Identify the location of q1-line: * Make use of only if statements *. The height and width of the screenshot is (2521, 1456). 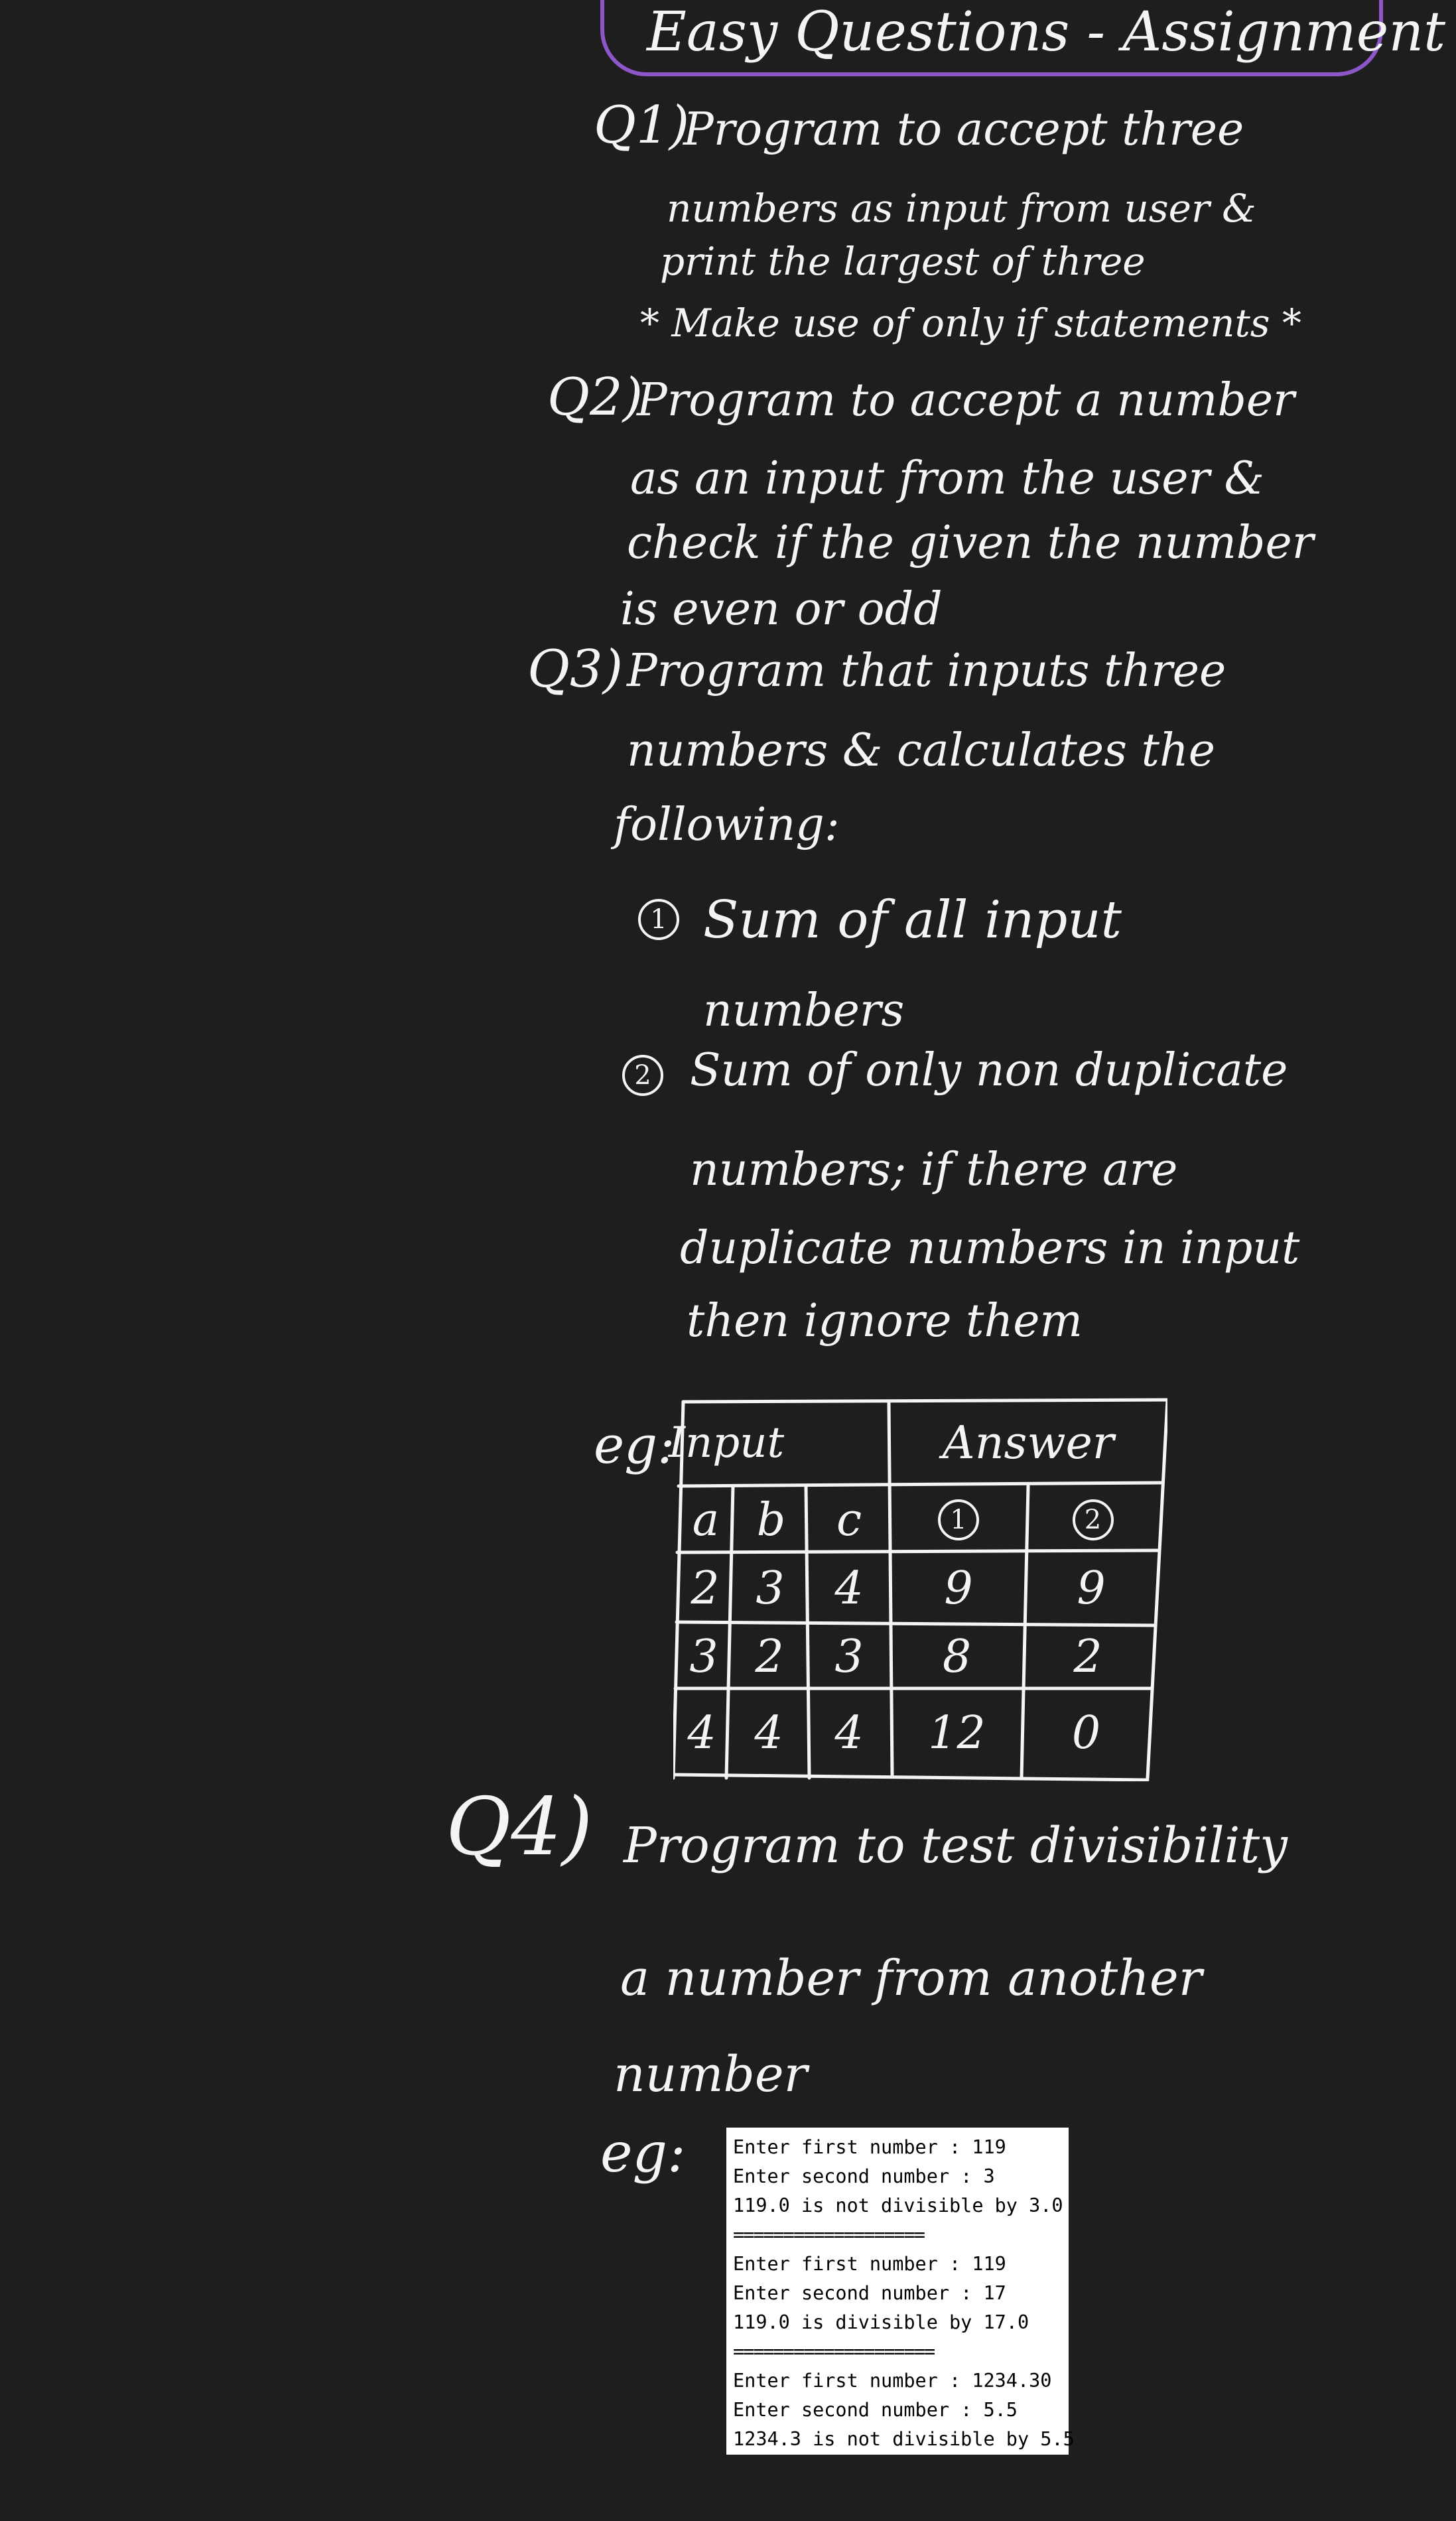
(970, 323).